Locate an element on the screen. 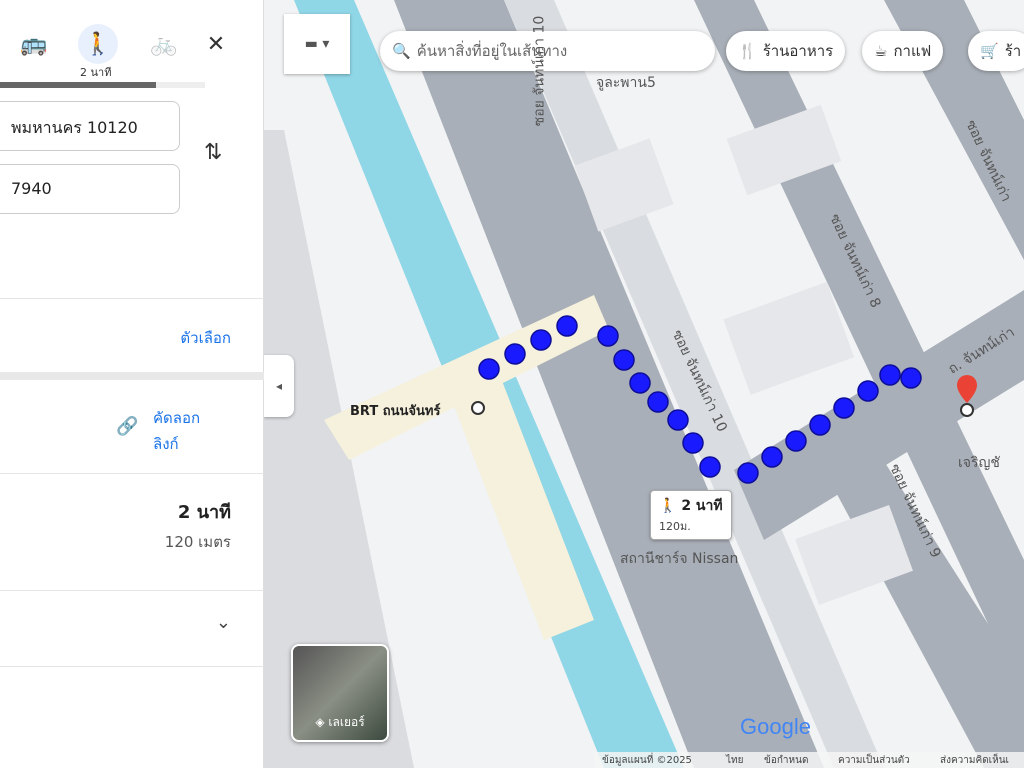 The height and width of the screenshot is (768, 1024). transit-mode-button: 🚌 is located at coordinates (34, 44).